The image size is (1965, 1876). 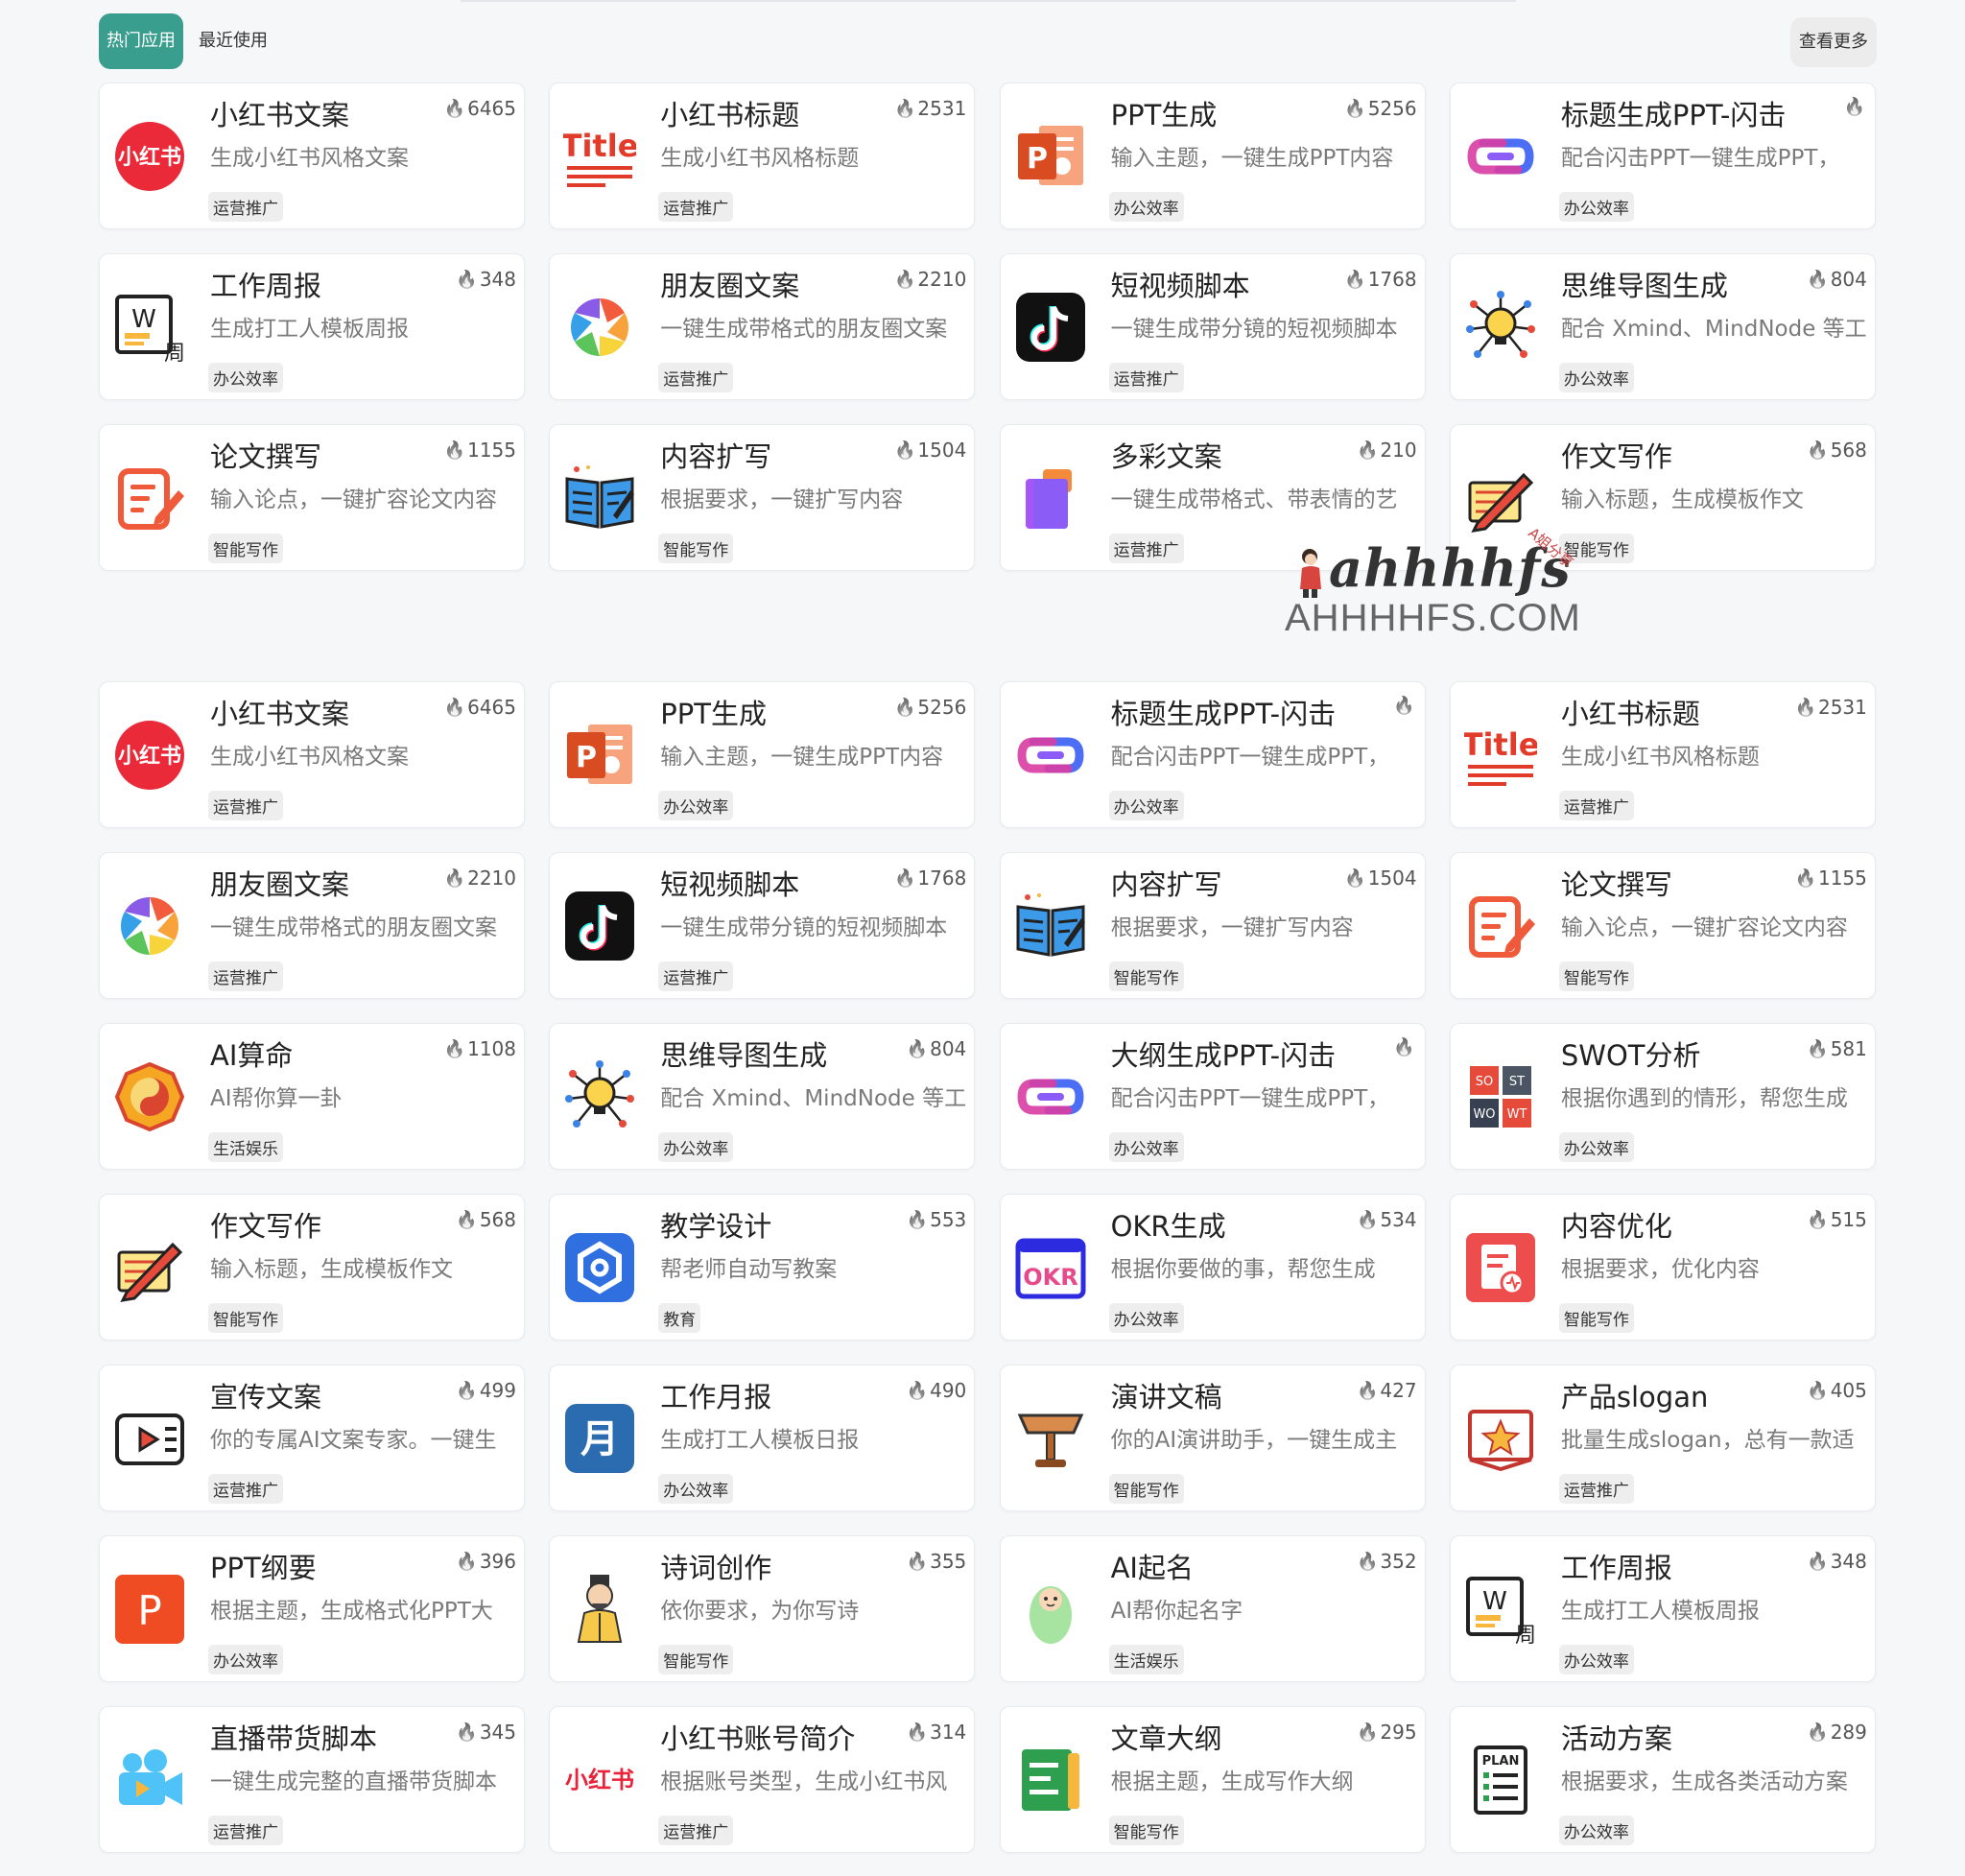 I want to click on swot-icon: SO ST WO WT, so click(x=1500, y=1096).